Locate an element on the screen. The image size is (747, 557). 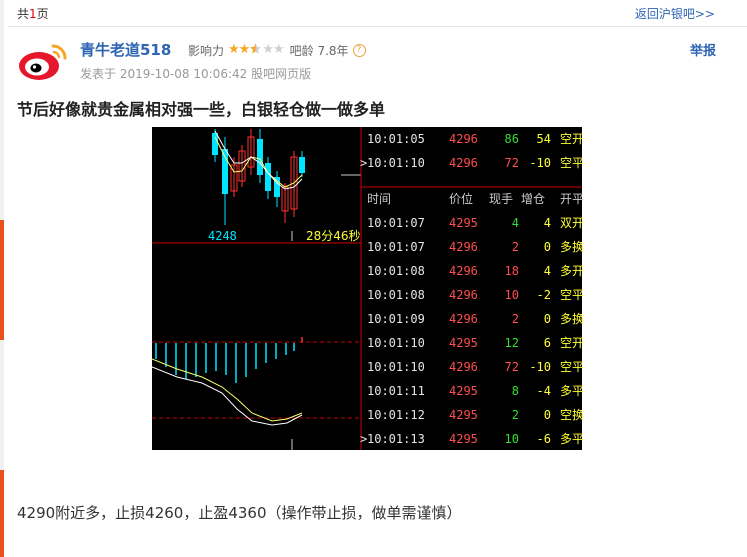
trade-row: 10:01:09 4296 2 0 多换 is located at coordinates (473, 319).